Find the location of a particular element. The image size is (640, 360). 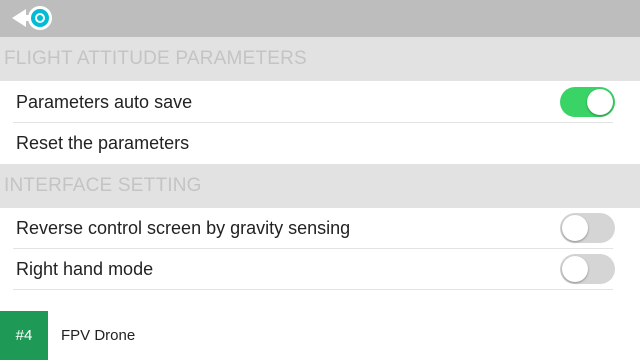

row-label: Parameters auto save is located at coordinates (104, 102).